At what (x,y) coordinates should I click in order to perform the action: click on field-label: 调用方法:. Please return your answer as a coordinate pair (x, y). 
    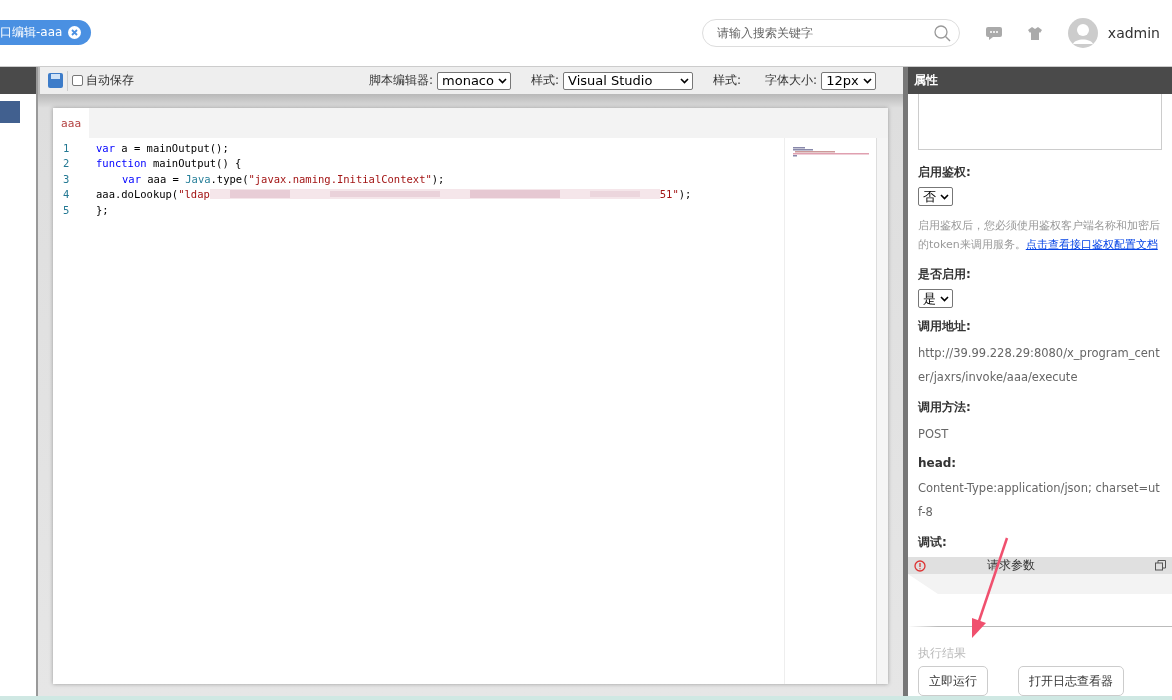
    Looking at the image, I should click on (945, 407).